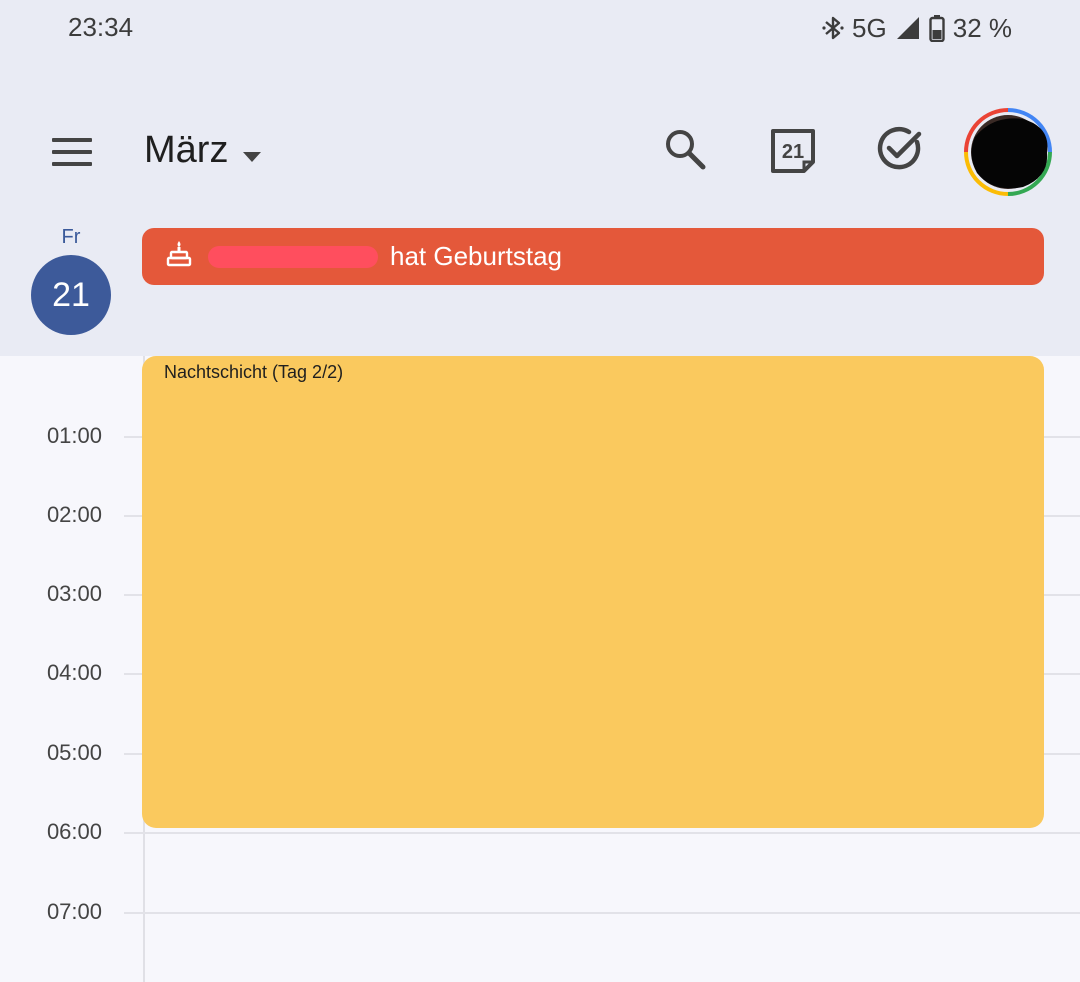 The image size is (1080, 982). I want to click on dropdown-caret-icon, so click(252, 151).